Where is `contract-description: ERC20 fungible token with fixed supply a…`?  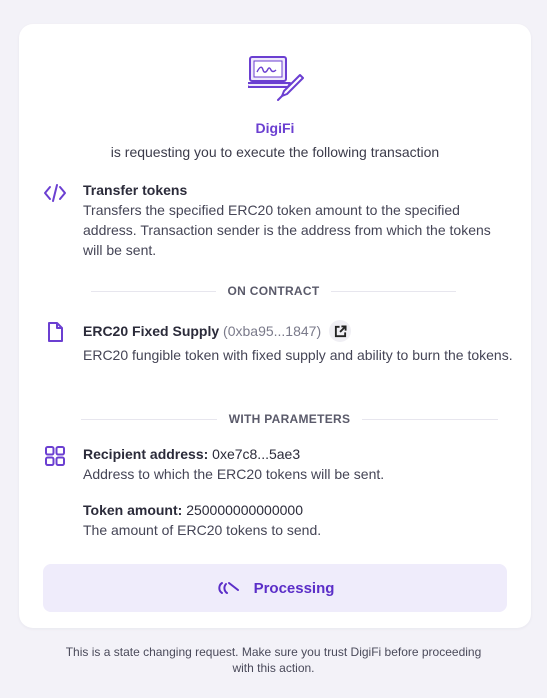 contract-description: ERC20 fungible token with fixed supply a… is located at coordinates (298, 355).